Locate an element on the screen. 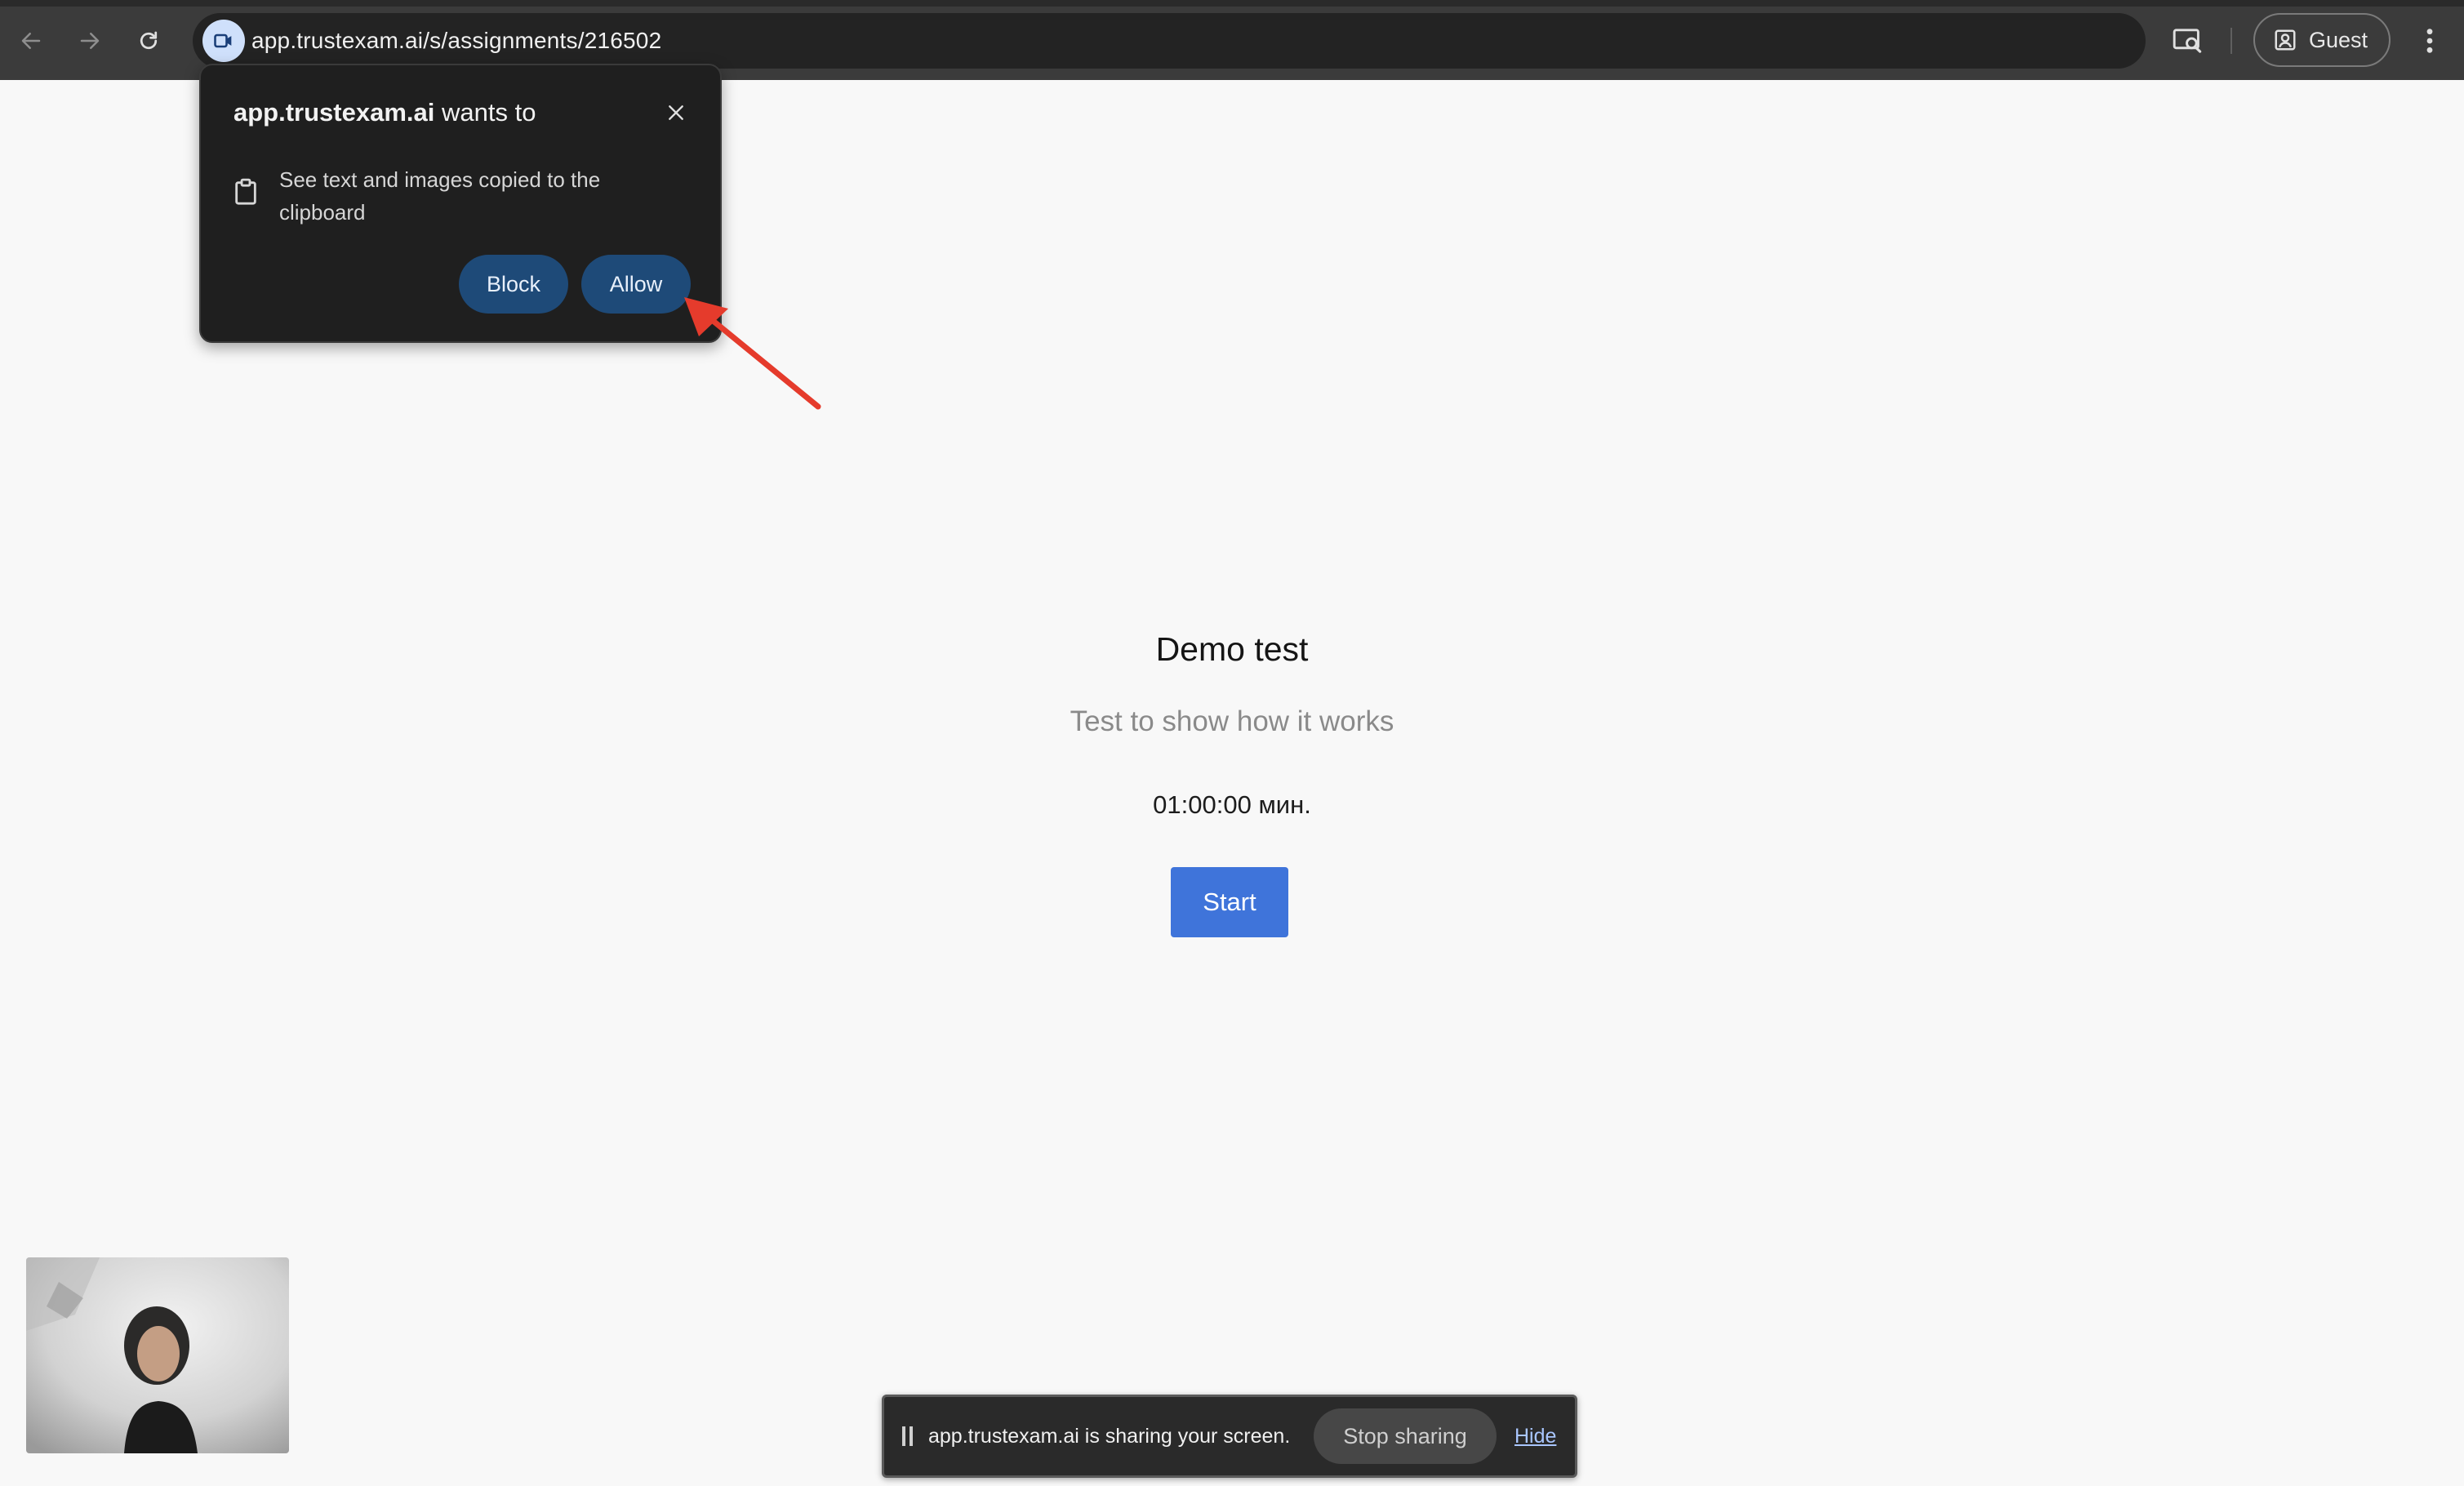 The image size is (2464, 1486). sharing-message: app.trustexam.ai is sharing your screen. is located at coordinates (1109, 1437).